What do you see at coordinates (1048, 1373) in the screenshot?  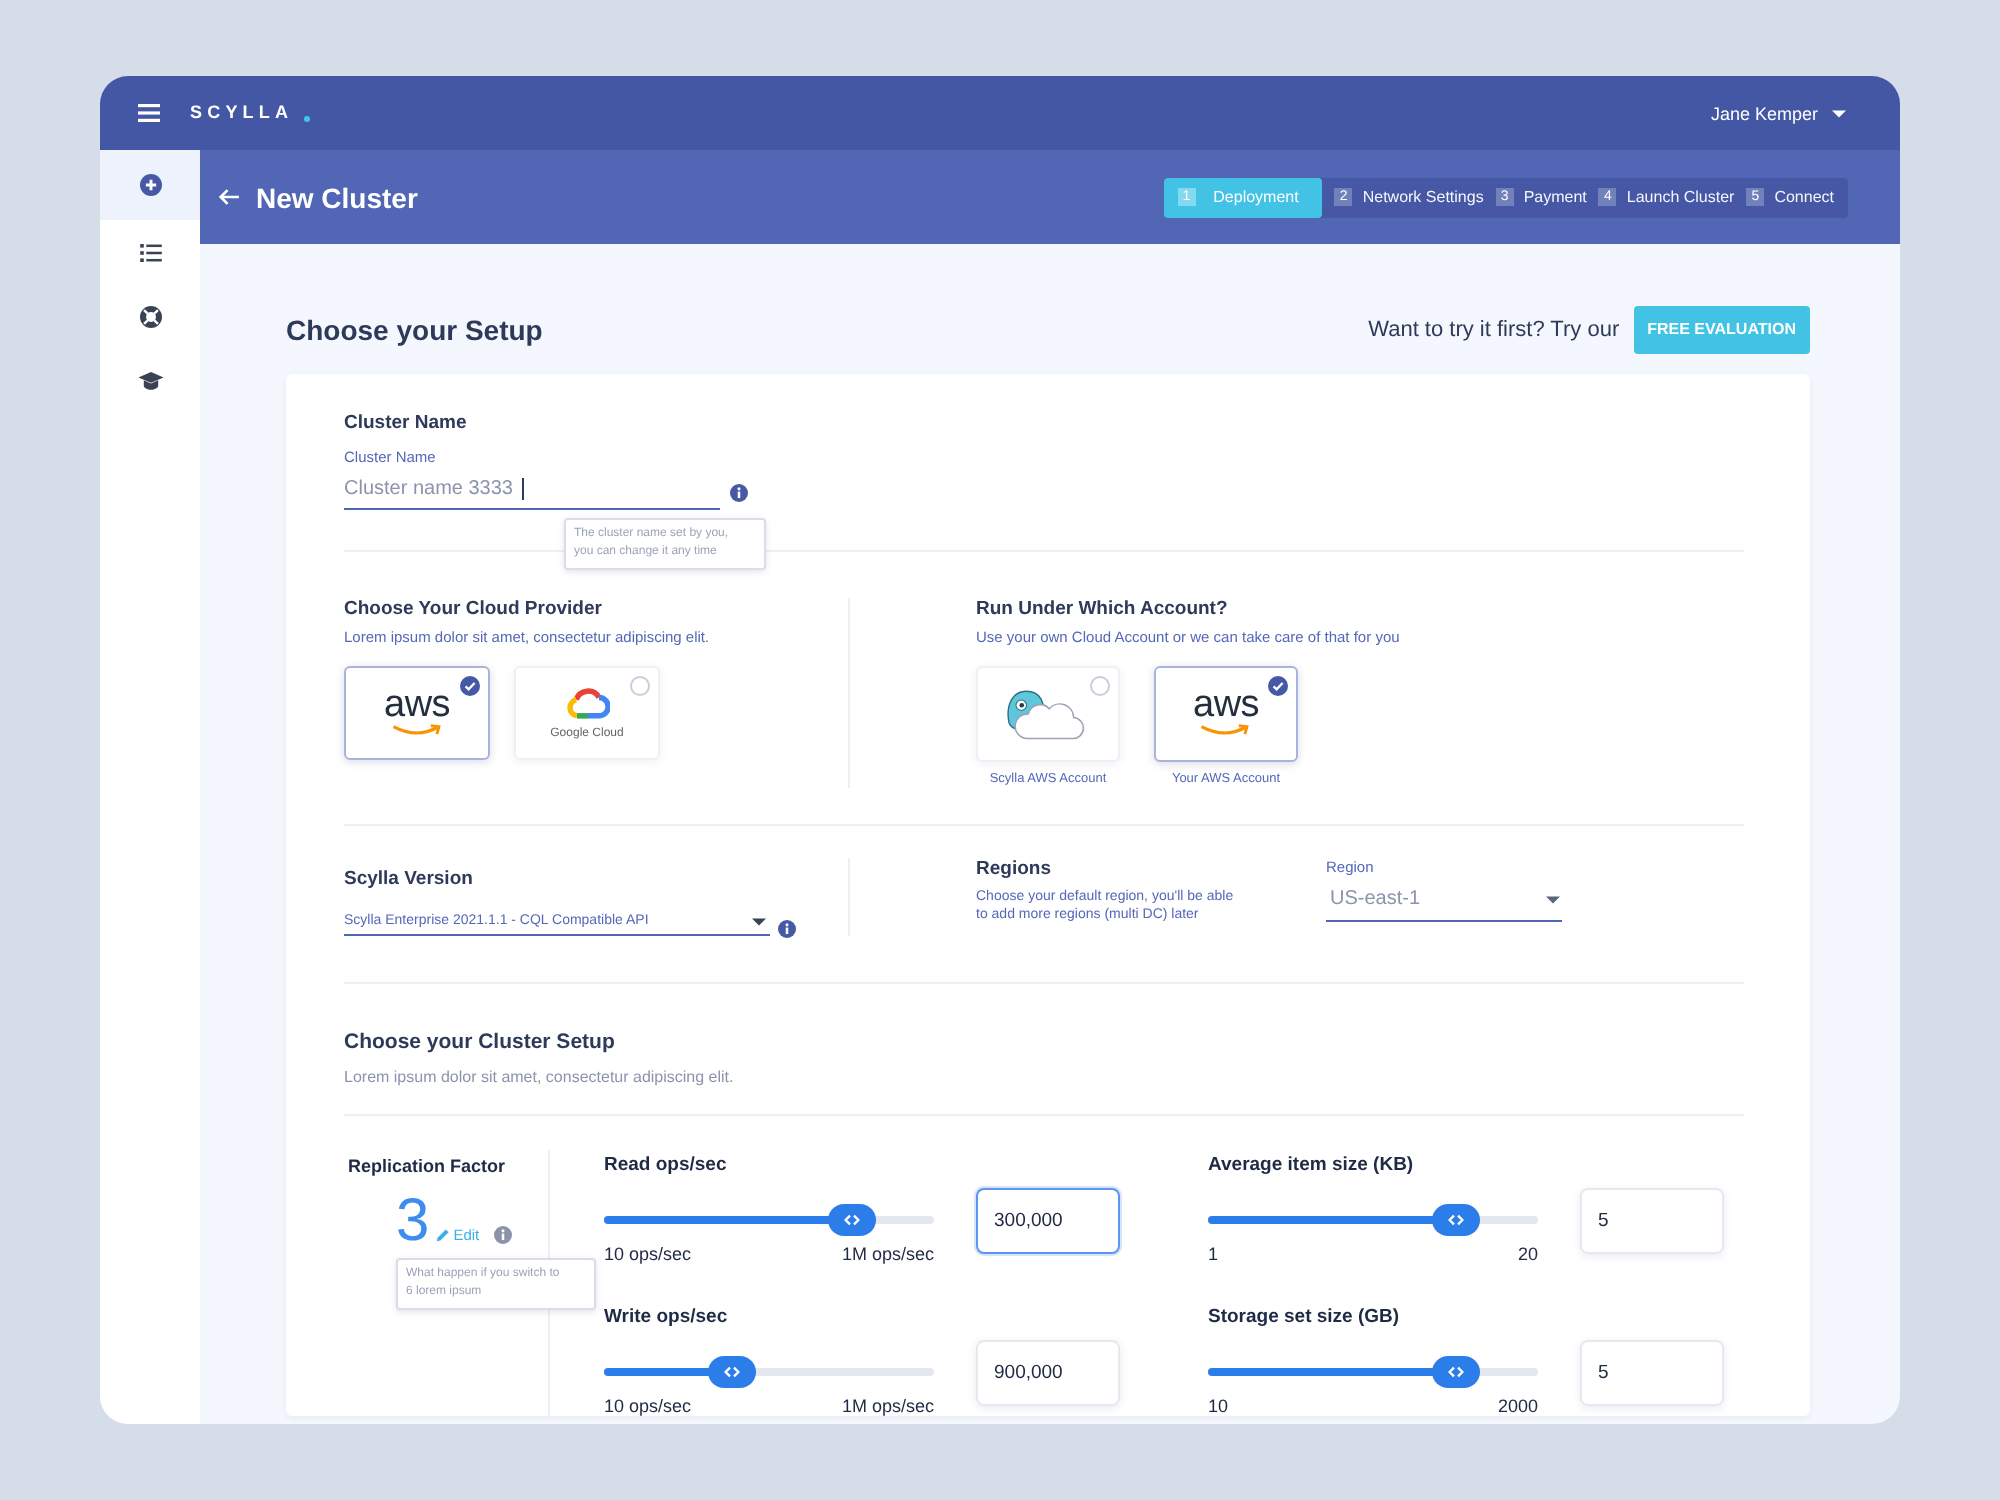 I see `number-input: 900,000` at bounding box center [1048, 1373].